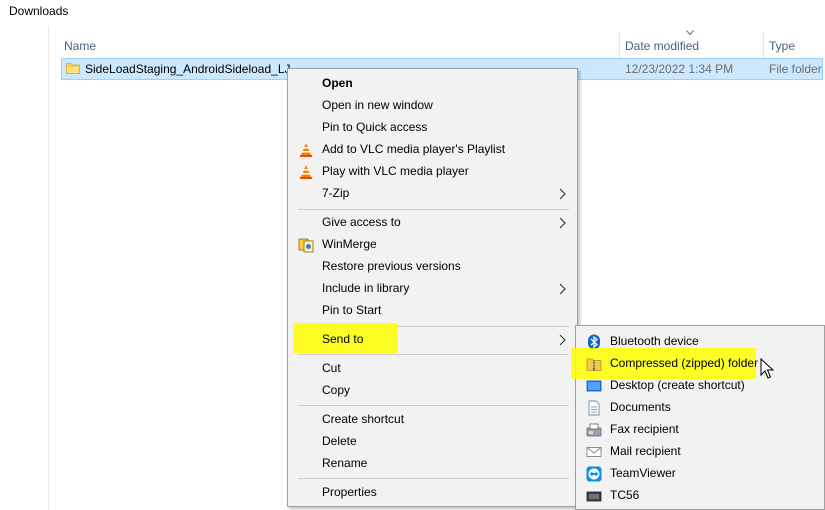 Image resolution: width=825 pixels, height=510 pixels. I want to click on menu-item-delete: Delete, so click(432, 442).